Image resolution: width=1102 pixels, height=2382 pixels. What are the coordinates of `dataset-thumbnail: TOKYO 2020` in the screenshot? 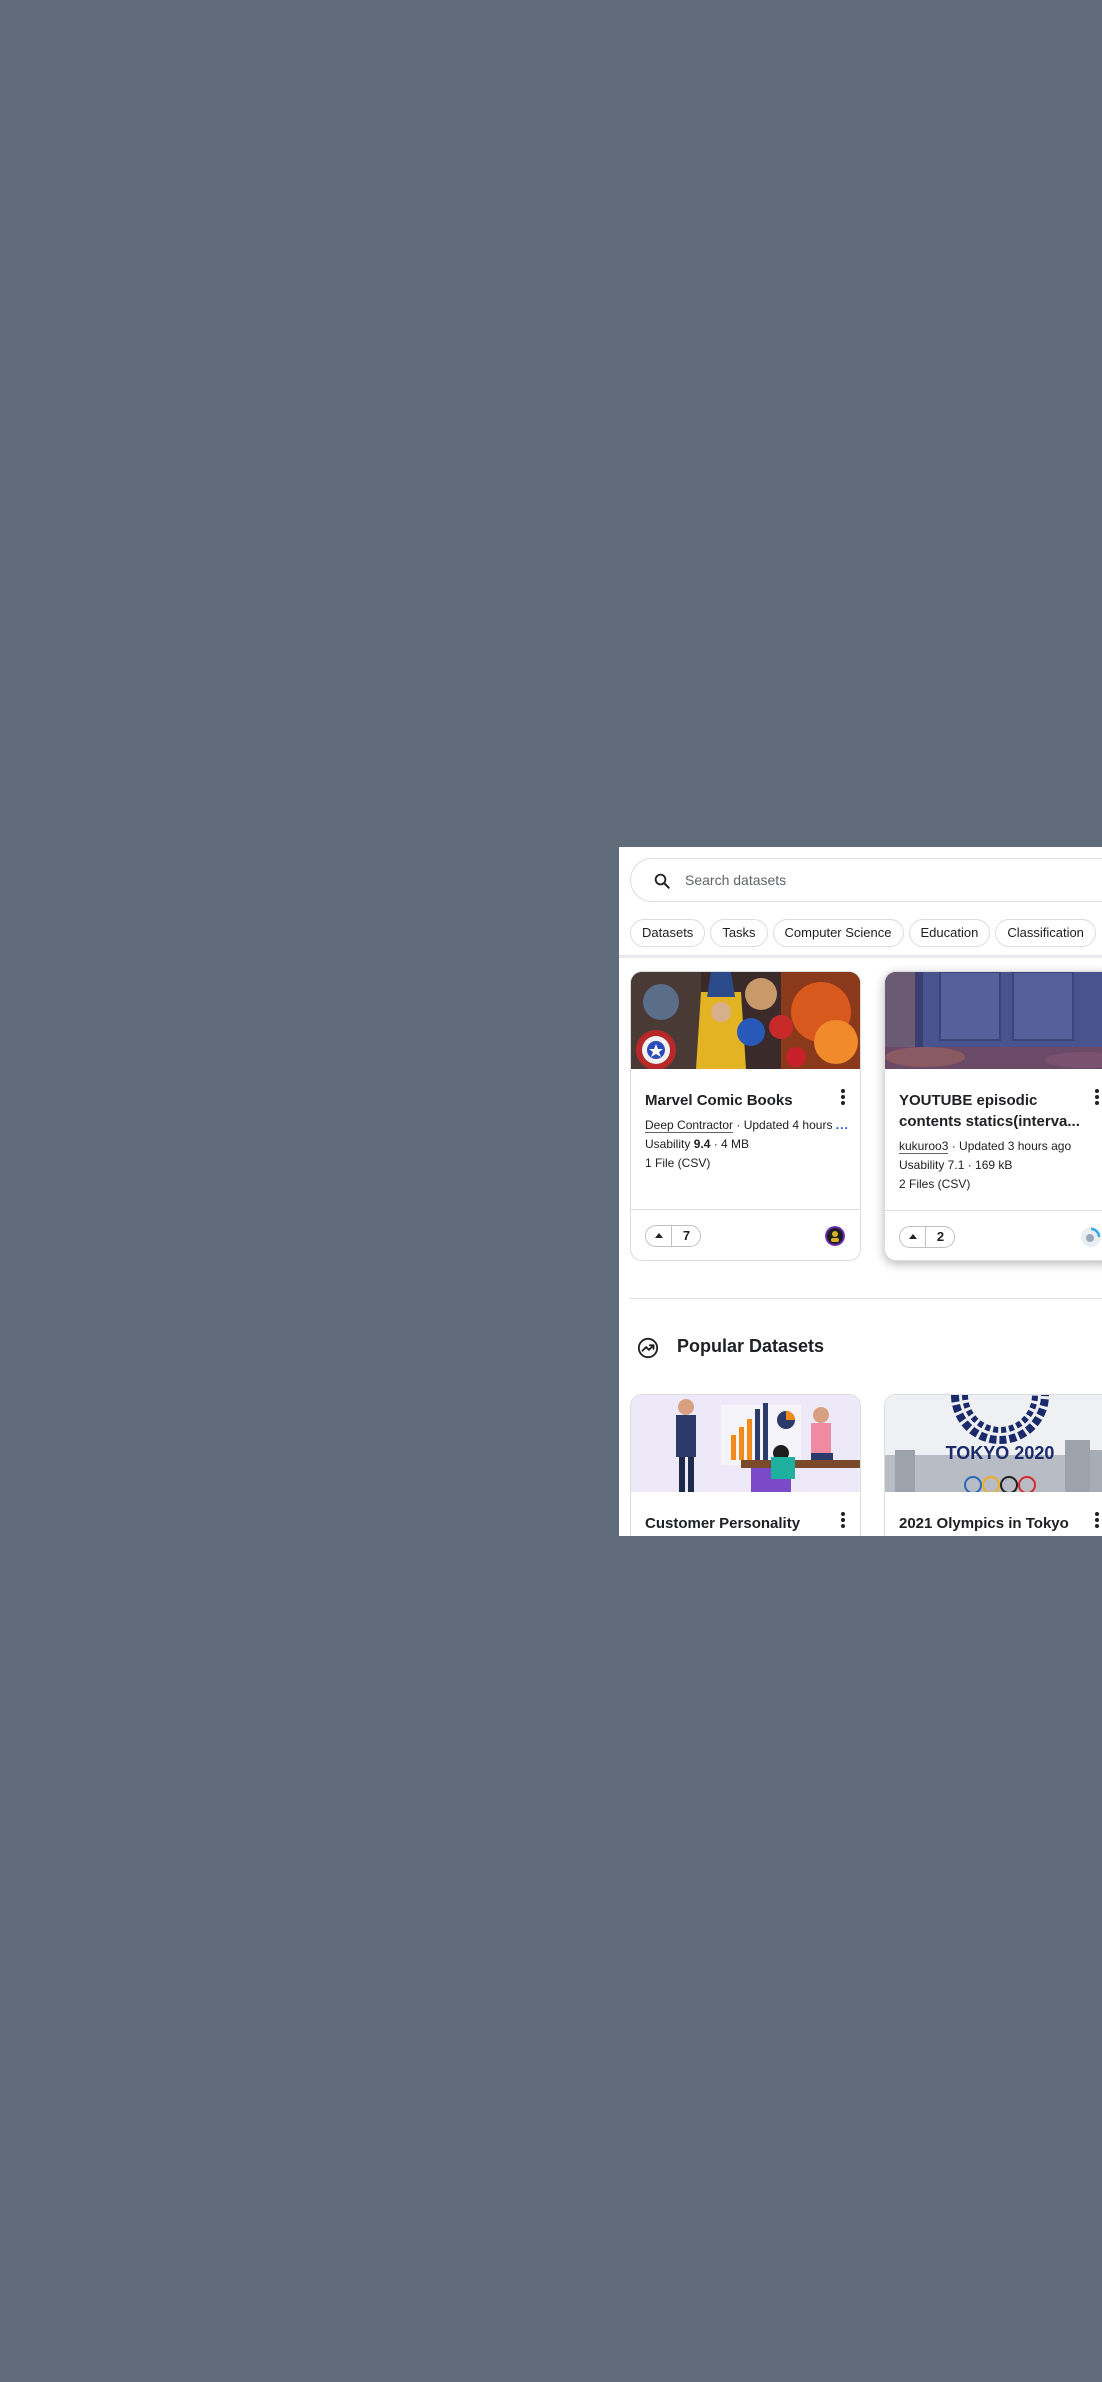 It's located at (993, 1443).